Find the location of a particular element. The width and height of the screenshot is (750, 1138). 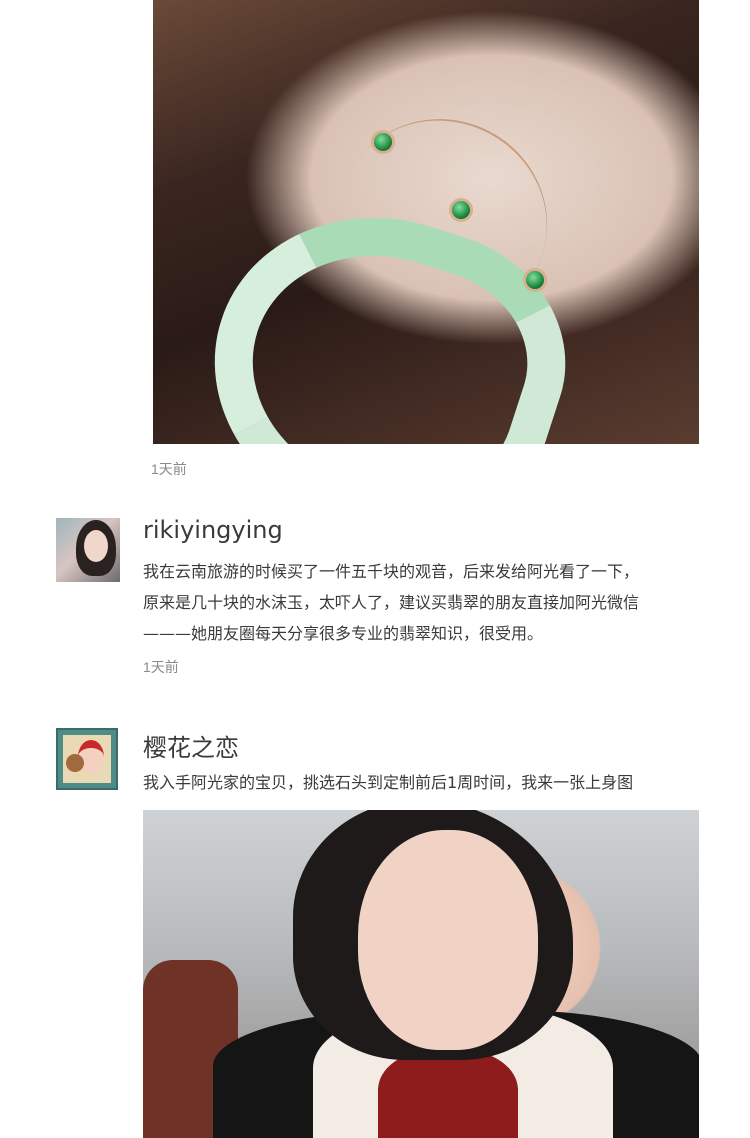

comment-username: rikiyingying is located at coordinates (213, 530).